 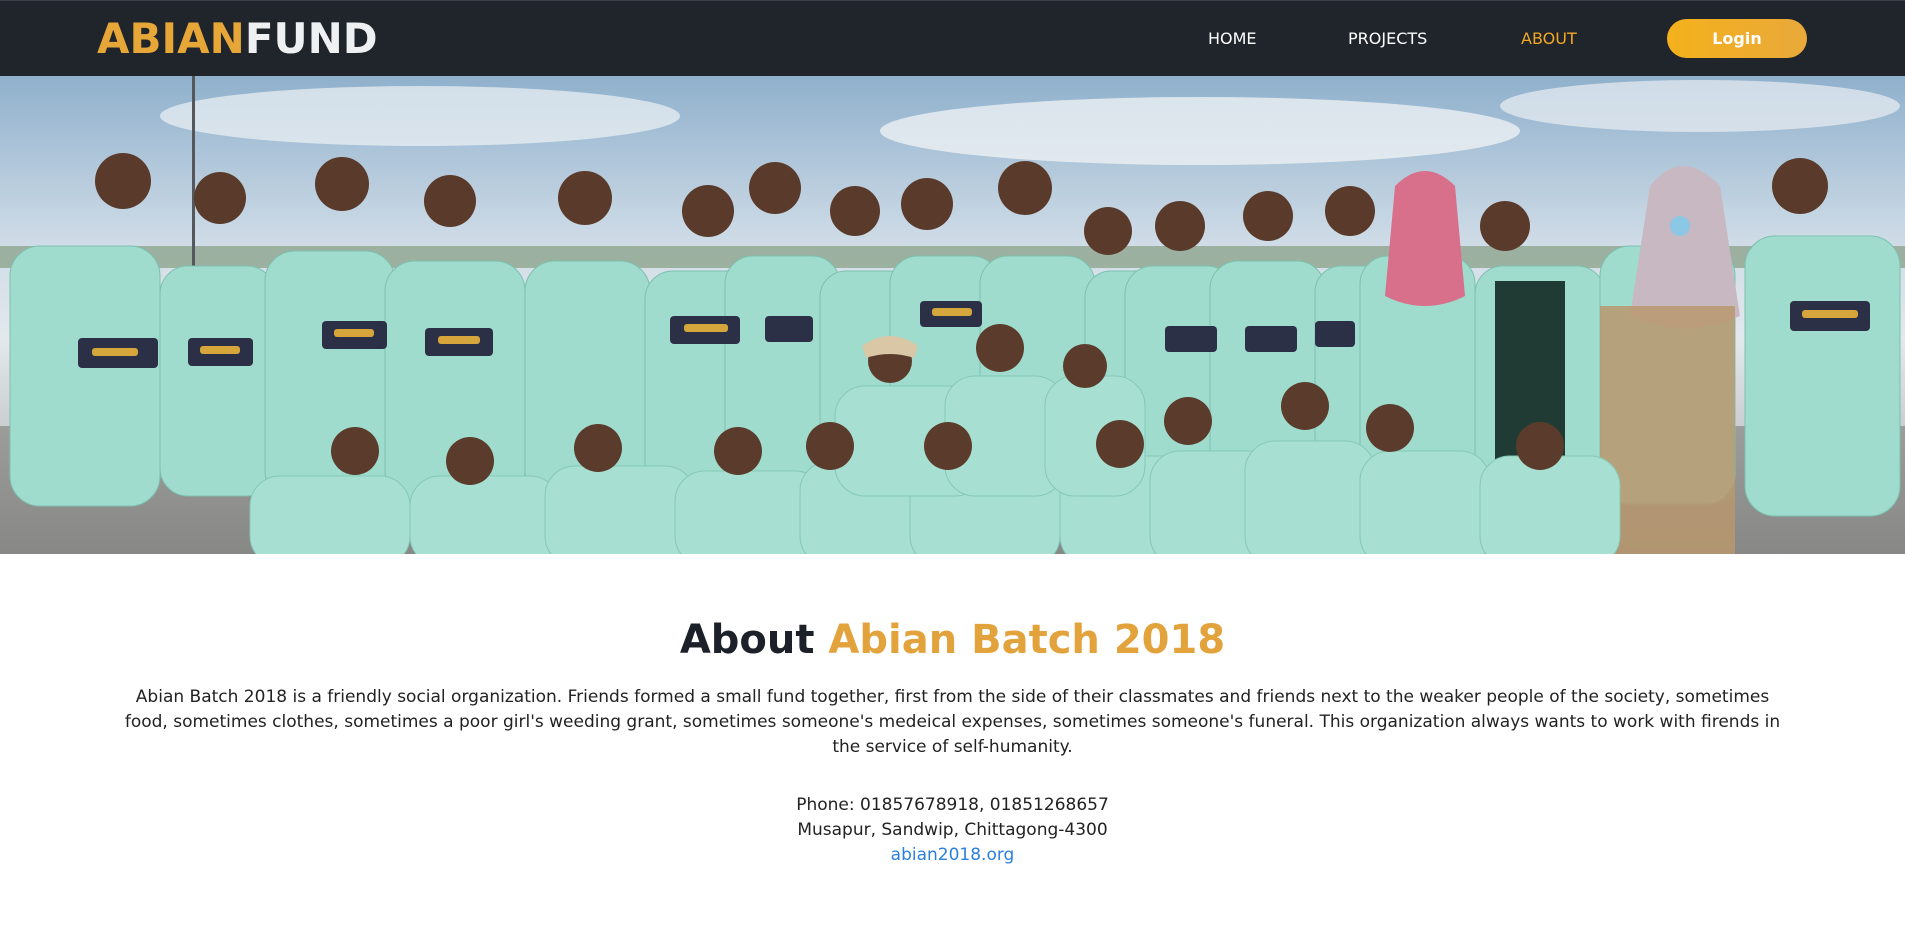 I want to click on about-heading-highlight: Abian Batch 2018, so click(x=1027, y=640).